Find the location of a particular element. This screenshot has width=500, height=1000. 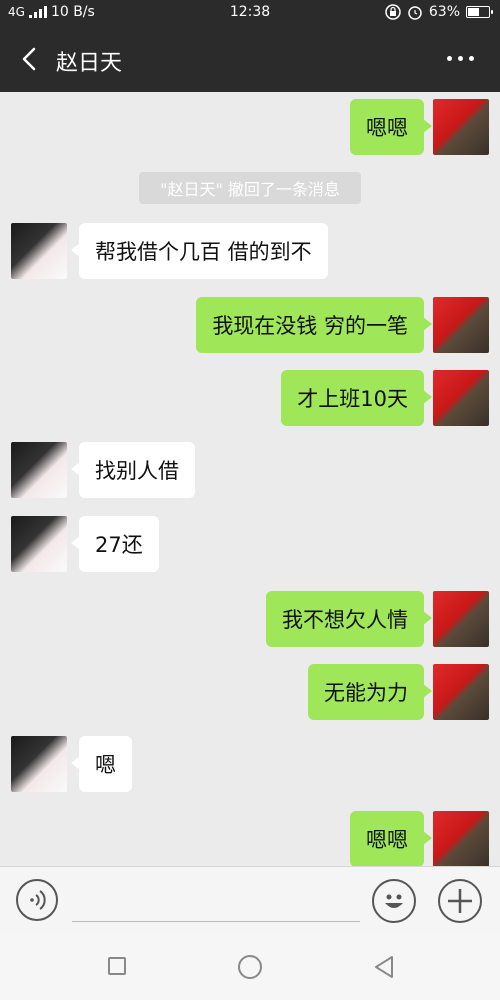

chat-header: 赵日天 is located at coordinates (250, 59).